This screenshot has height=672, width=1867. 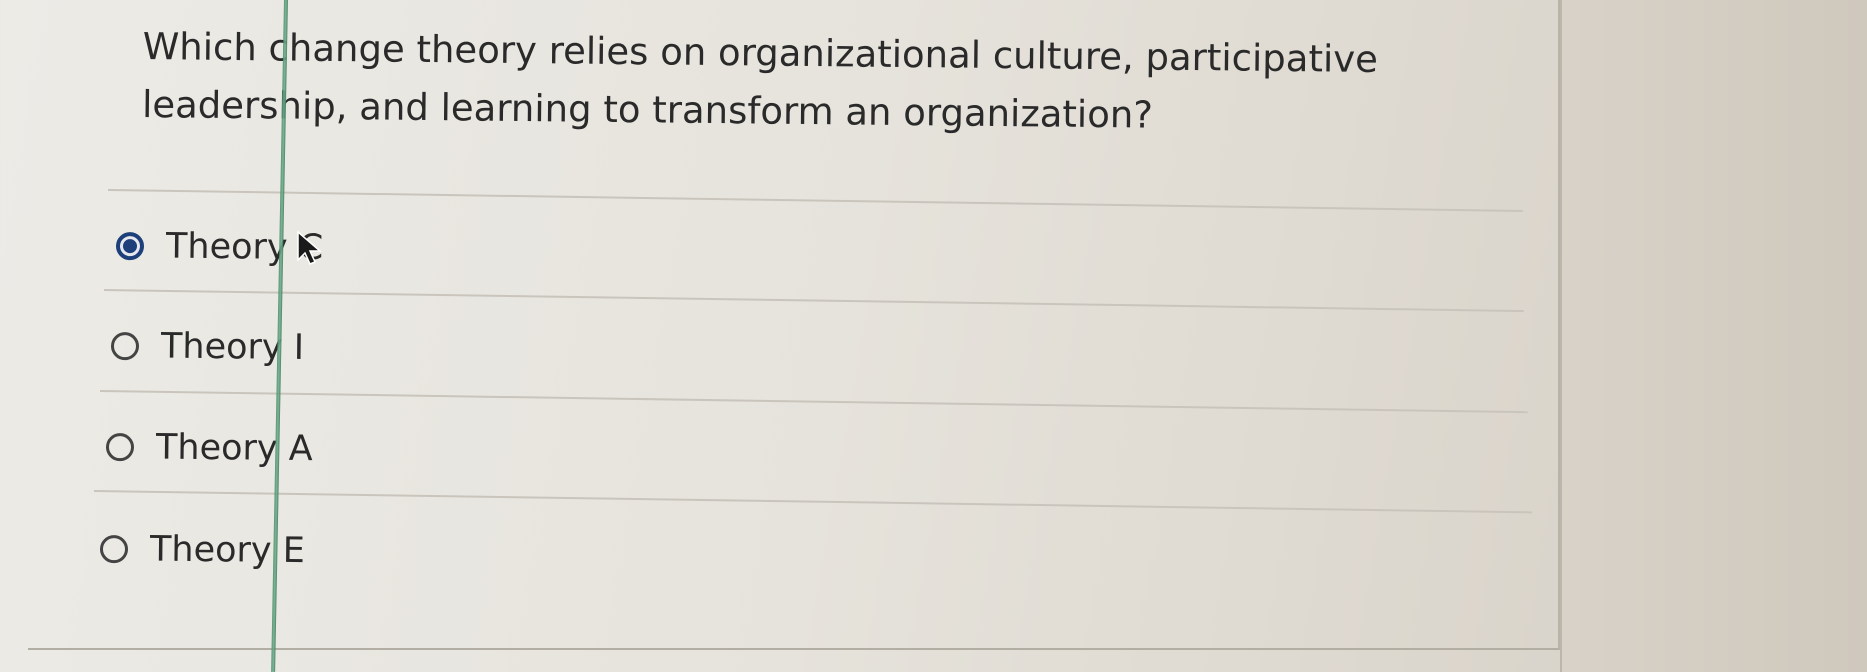 What do you see at coordinates (227, 550) in the screenshot?
I see `option-label: Theory E` at bounding box center [227, 550].